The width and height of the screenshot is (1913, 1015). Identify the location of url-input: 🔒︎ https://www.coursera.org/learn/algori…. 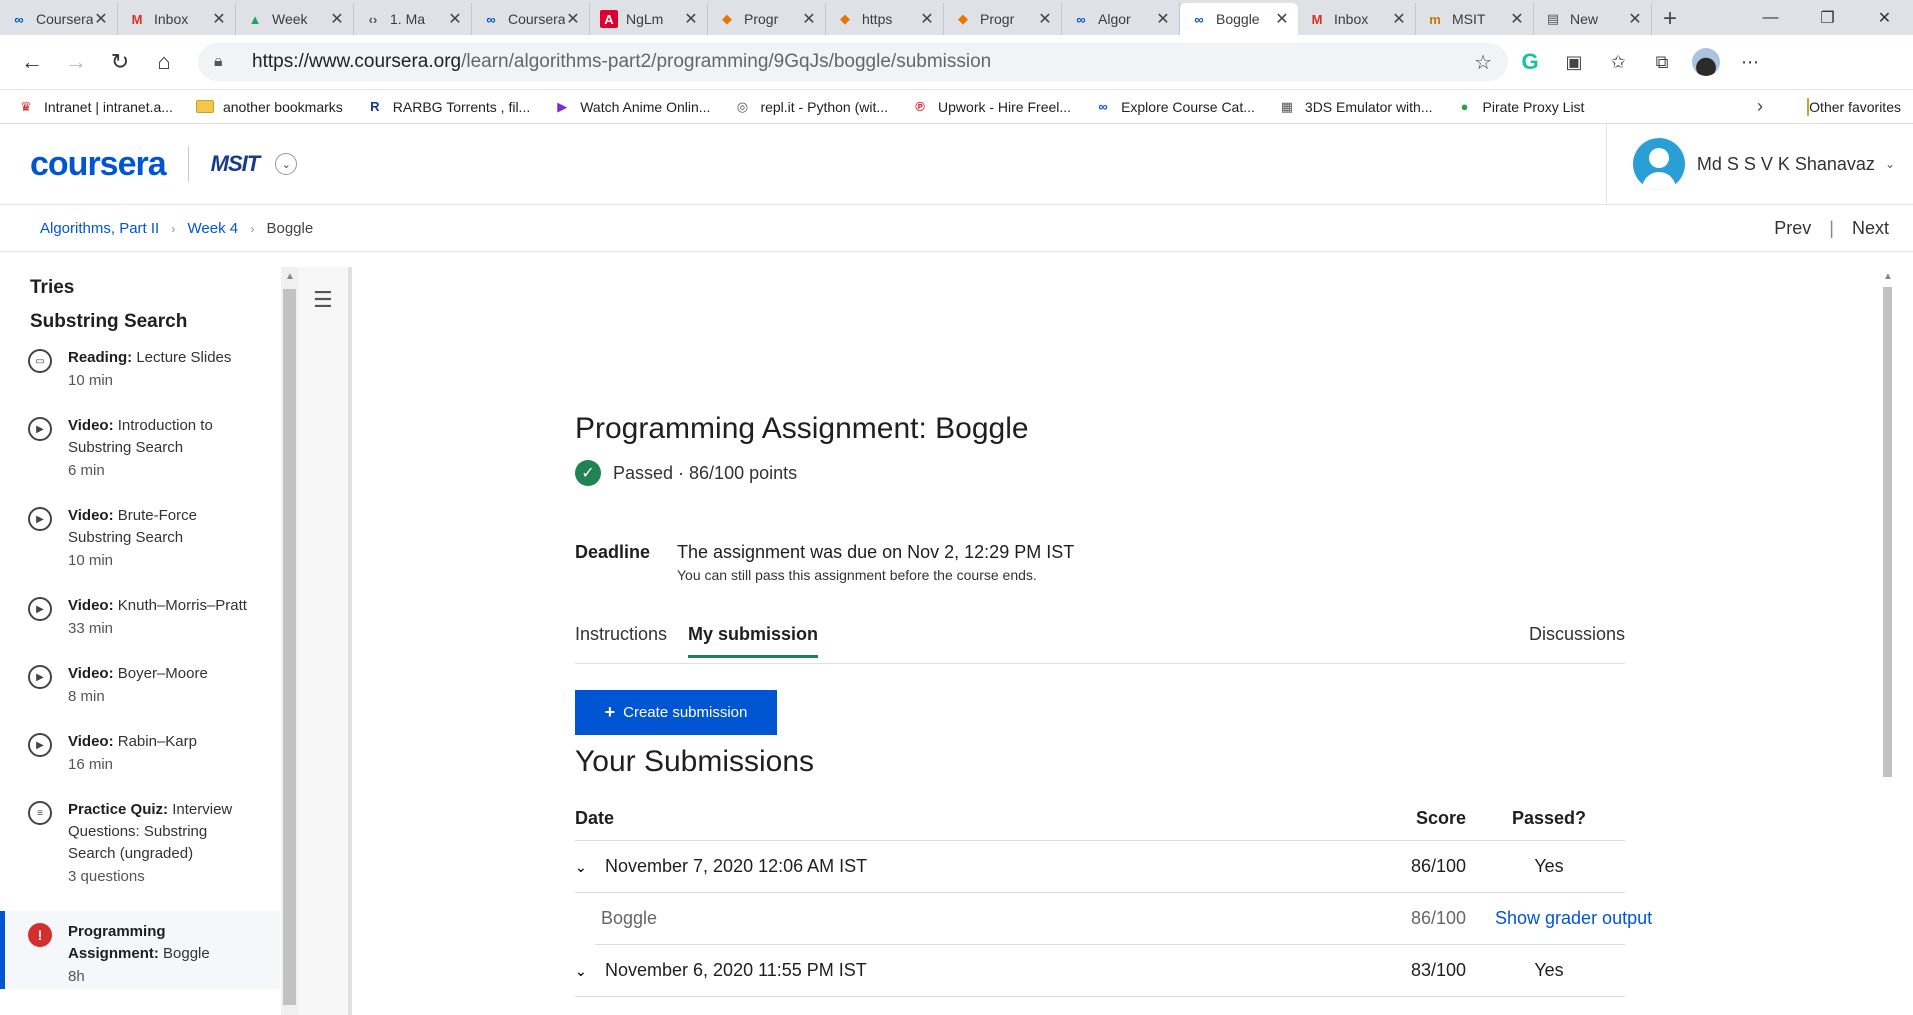
(853, 62).